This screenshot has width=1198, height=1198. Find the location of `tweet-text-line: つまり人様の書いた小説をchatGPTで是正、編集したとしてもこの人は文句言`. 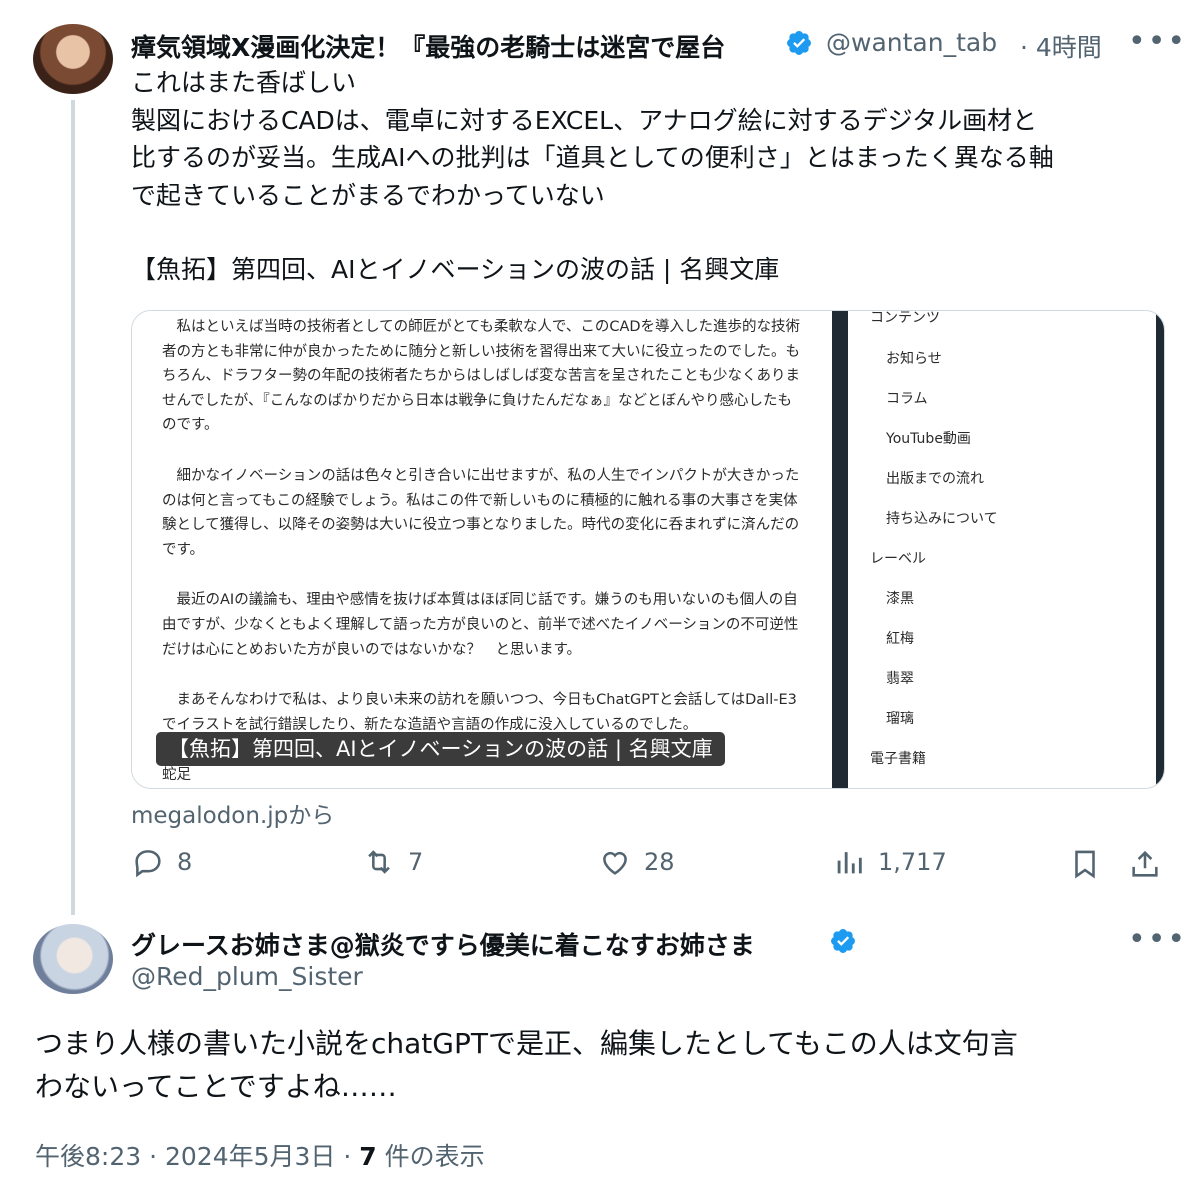

tweet-text-line: つまり人様の書いた小説をchatGPTで是正、編集したとしてもこの人は文句言 is located at coordinates (526, 1043).